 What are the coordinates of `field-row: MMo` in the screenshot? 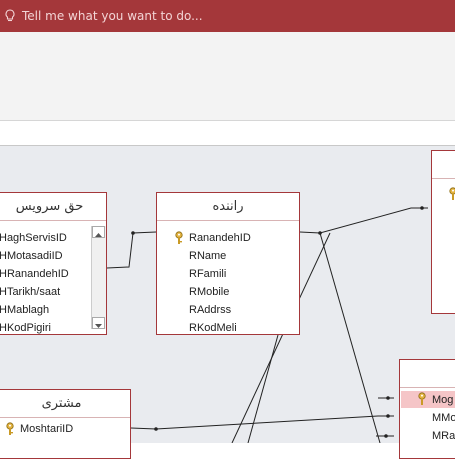 It's located at (443, 418).